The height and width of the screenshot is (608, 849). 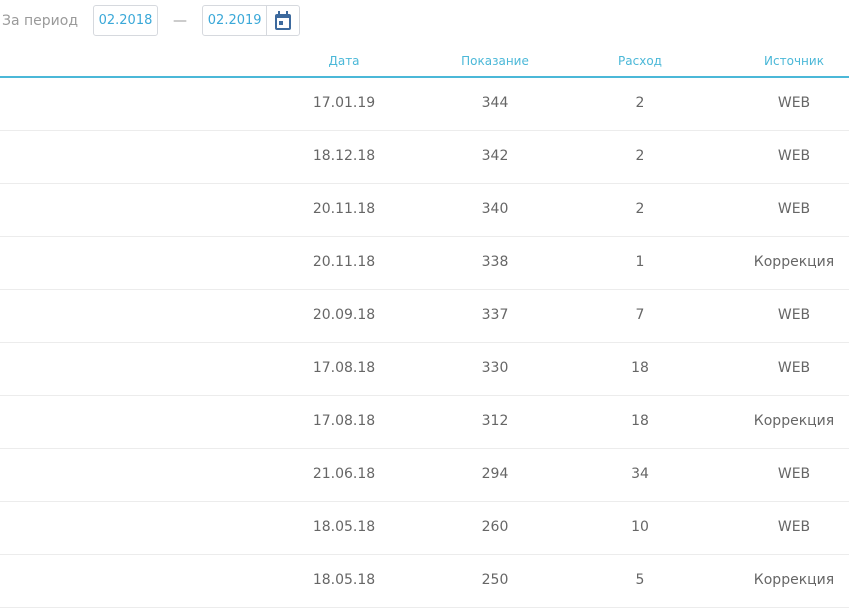 What do you see at coordinates (640, 61) in the screenshot?
I see `column-consumption: Расход` at bounding box center [640, 61].